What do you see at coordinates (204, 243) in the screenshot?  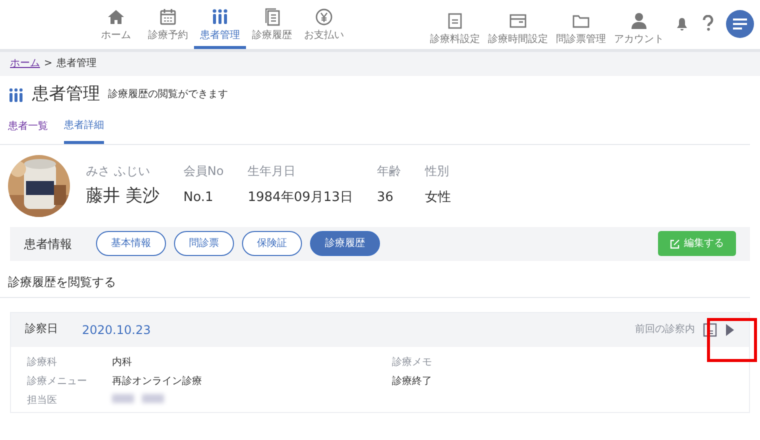 I see `info-tab: 問診票` at bounding box center [204, 243].